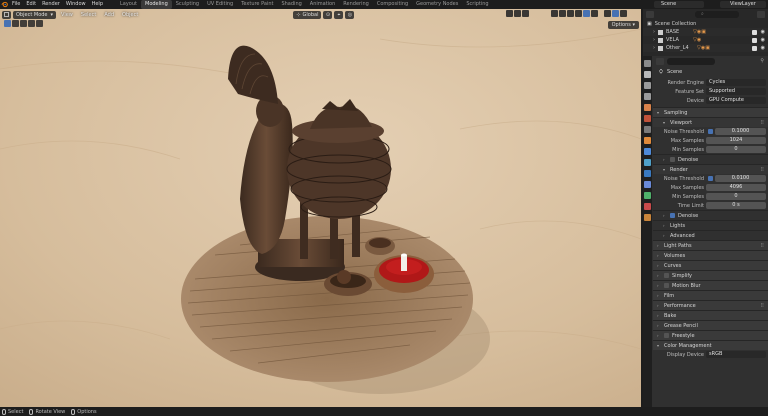 This screenshot has height=416, width=768. What do you see at coordinates (710, 265) in the screenshot?
I see `panel-curves: › Curves` at bounding box center [710, 265].